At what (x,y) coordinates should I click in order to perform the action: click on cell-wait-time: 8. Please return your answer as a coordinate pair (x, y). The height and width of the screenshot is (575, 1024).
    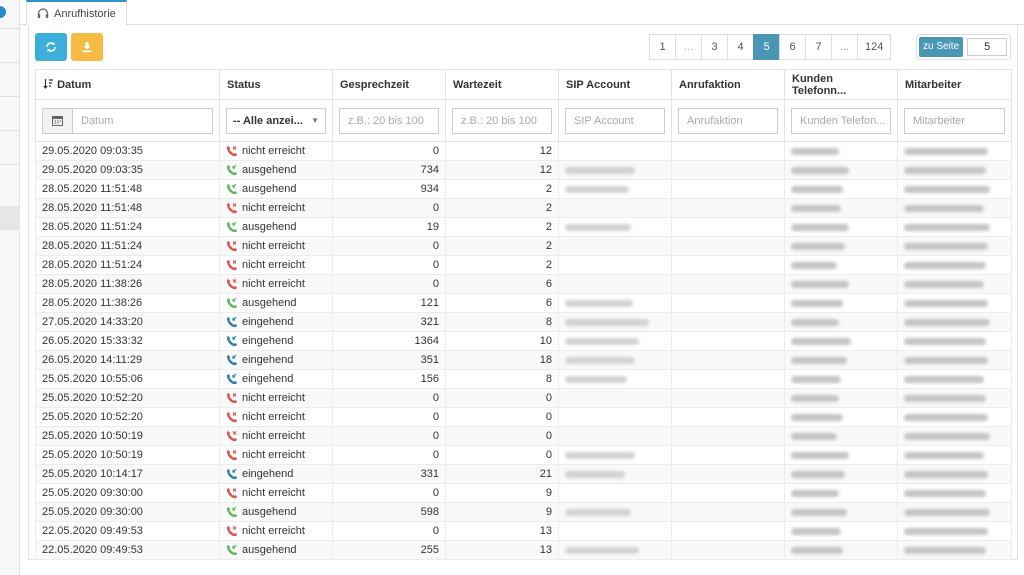
    Looking at the image, I should click on (502, 322).